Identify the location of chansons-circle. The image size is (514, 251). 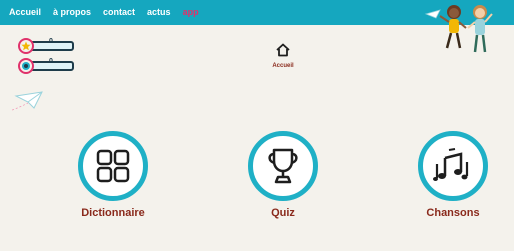
(453, 166).